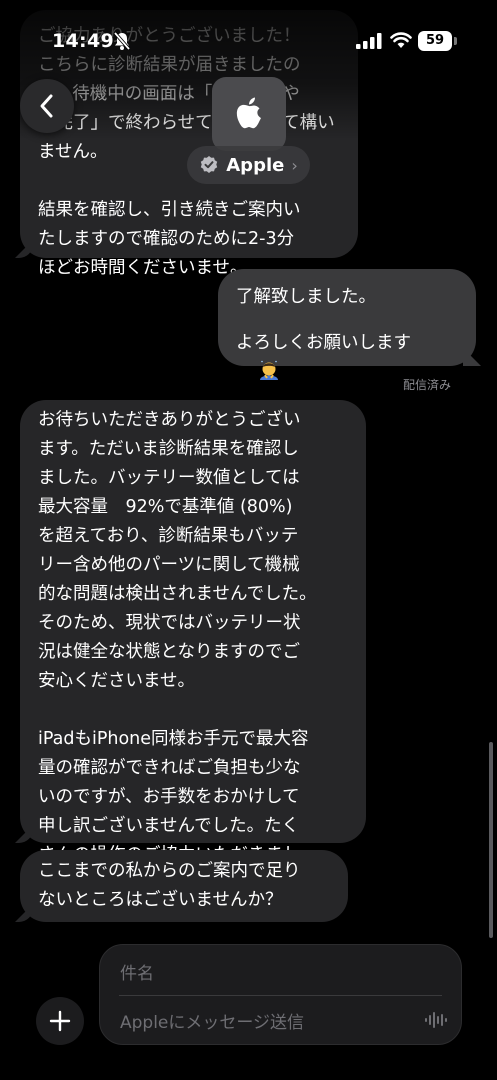  Describe the element at coordinates (122, 41) in the screenshot. I see `bell-slash-icon` at that location.